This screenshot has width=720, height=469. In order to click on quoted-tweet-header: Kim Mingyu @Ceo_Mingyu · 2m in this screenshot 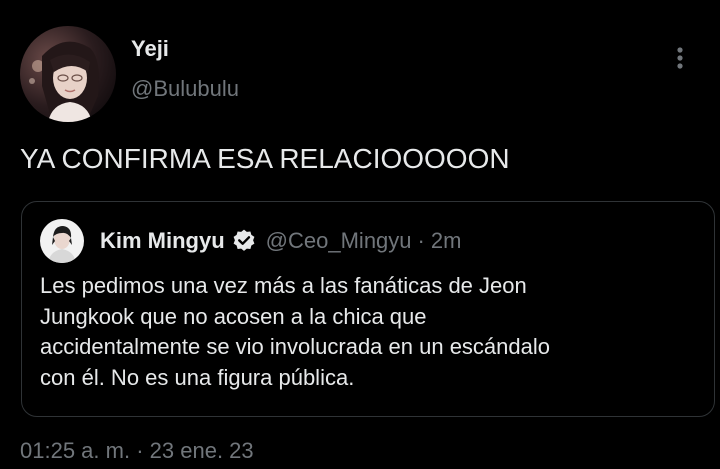, I will do `click(280, 241)`.